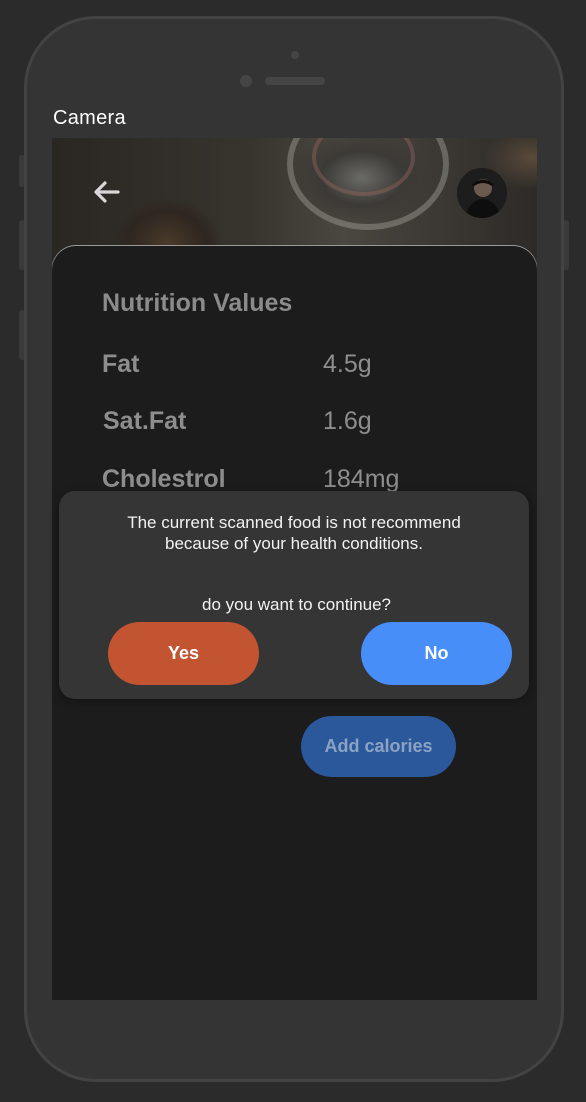  What do you see at coordinates (361, 479) in the screenshot?
I see `nutrition-value-cholesterol: 184mg` at bounding box center [361, 479].